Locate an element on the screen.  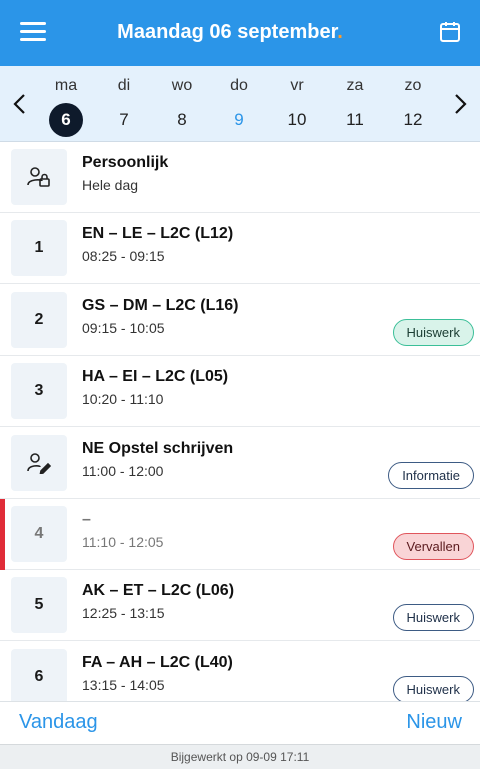
day-monday: ma 6 is located at coordinates (66, 104).